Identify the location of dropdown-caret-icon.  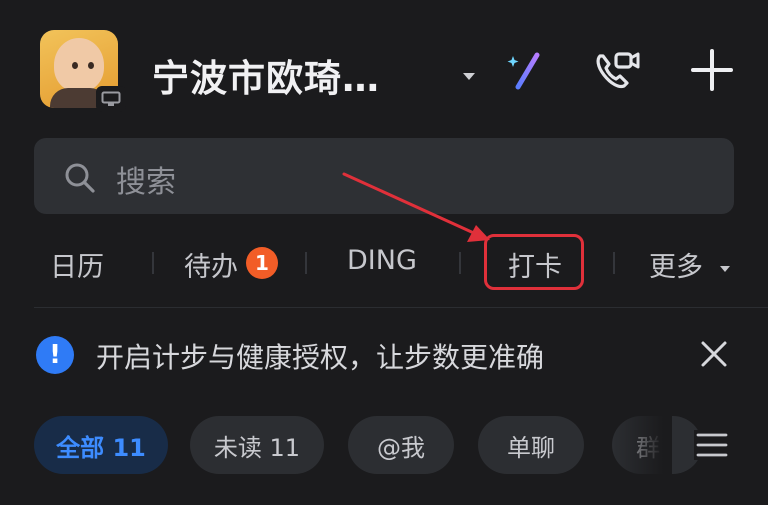
(469, 75).